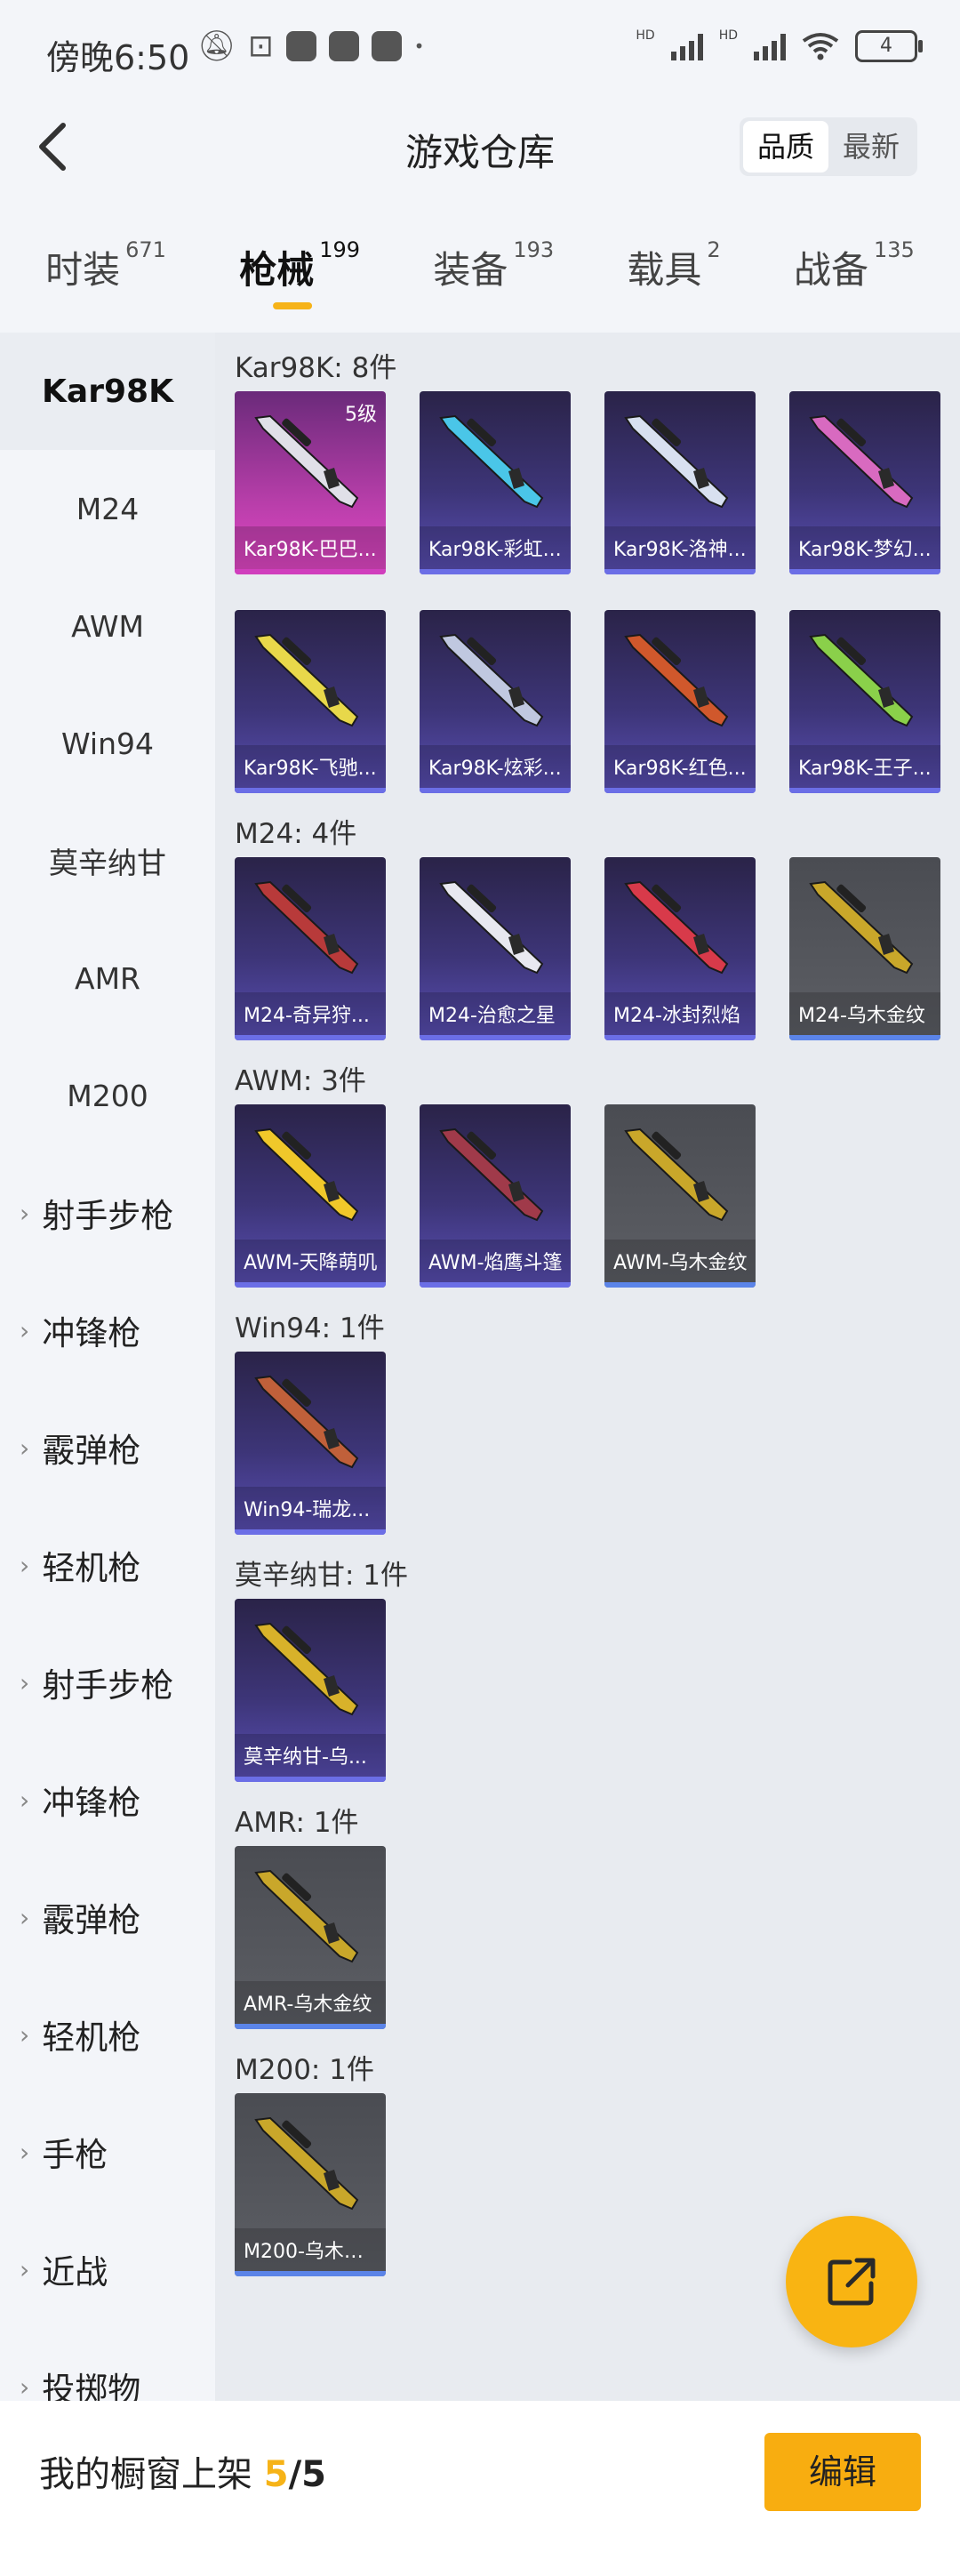 The height and width of the screenshot is (2576, 960). I want to click on weapon-card: M24-冰封烈焰, so click(680, 948).